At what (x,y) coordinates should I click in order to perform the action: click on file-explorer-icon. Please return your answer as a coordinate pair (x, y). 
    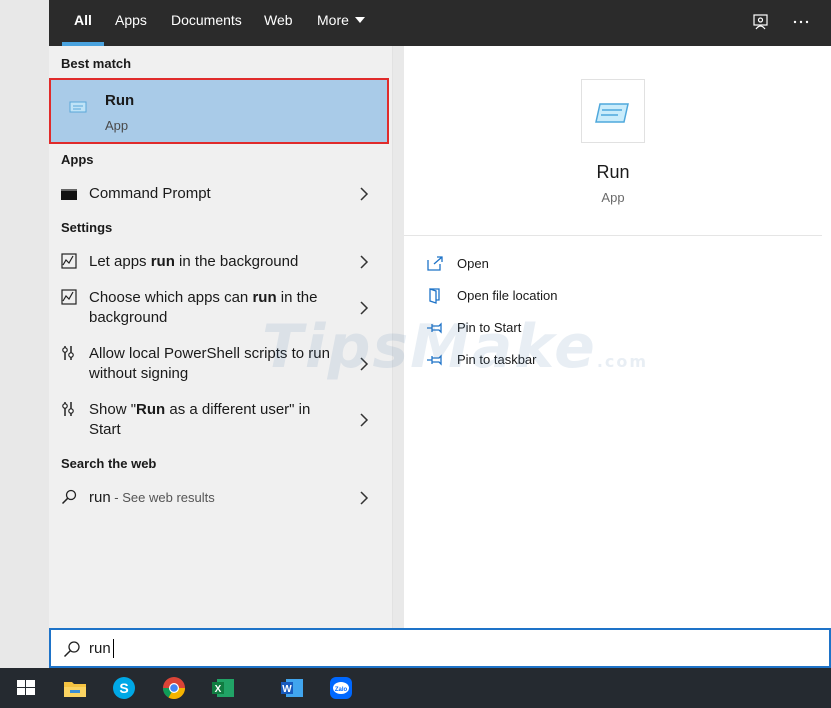
    Looking at the image, I should click on (75, 688).